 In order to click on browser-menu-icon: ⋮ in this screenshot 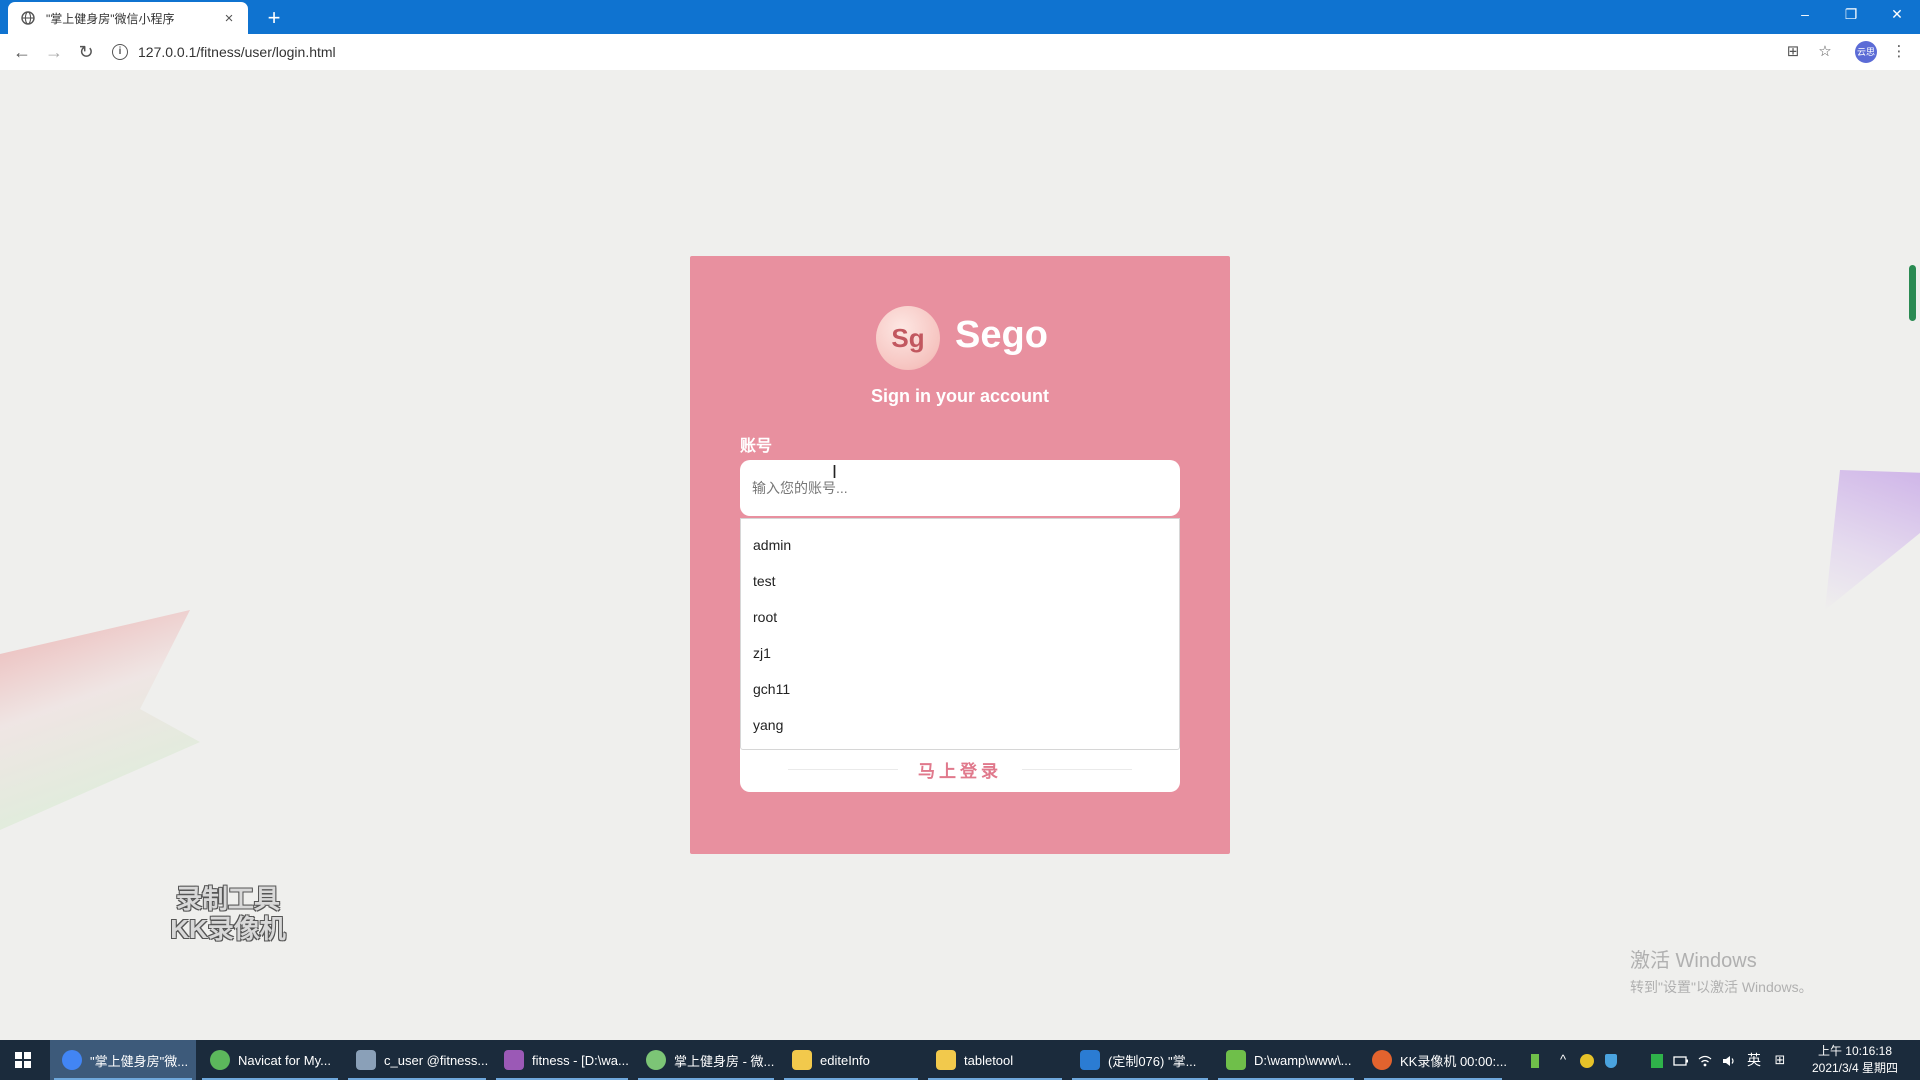, I will do `click(1899, 52)`.